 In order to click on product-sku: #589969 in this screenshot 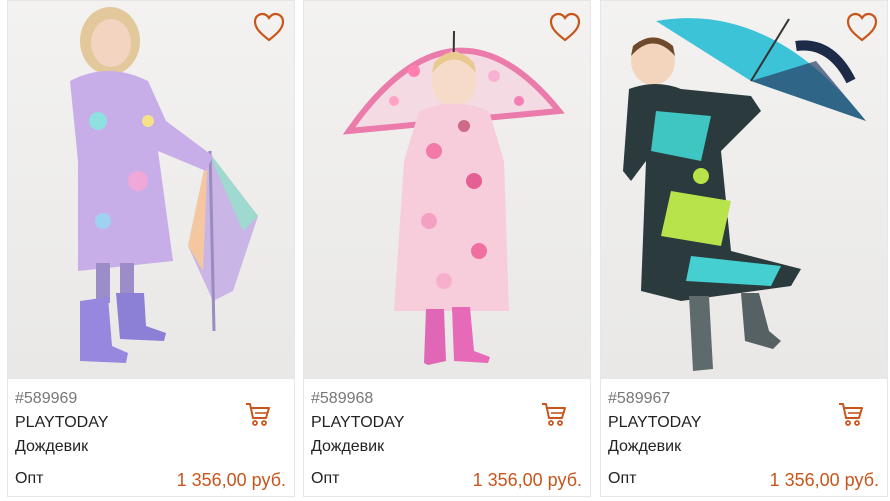, I will do `click(46, 398)`.